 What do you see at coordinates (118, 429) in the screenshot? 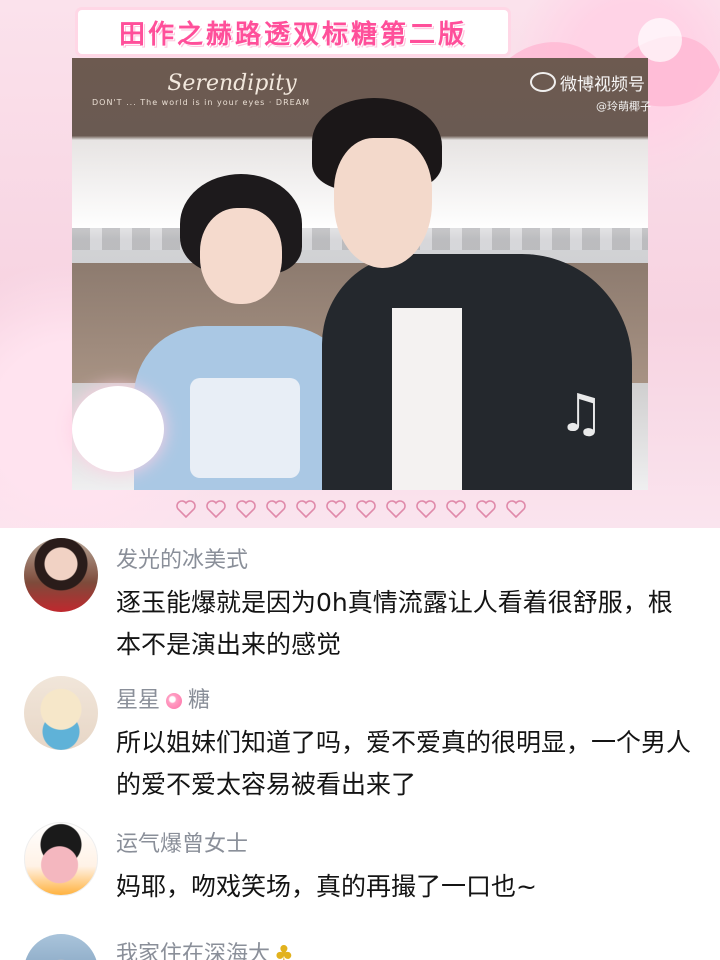
I see `cloud-sticker-decoration` at bounding box center [118, 429].